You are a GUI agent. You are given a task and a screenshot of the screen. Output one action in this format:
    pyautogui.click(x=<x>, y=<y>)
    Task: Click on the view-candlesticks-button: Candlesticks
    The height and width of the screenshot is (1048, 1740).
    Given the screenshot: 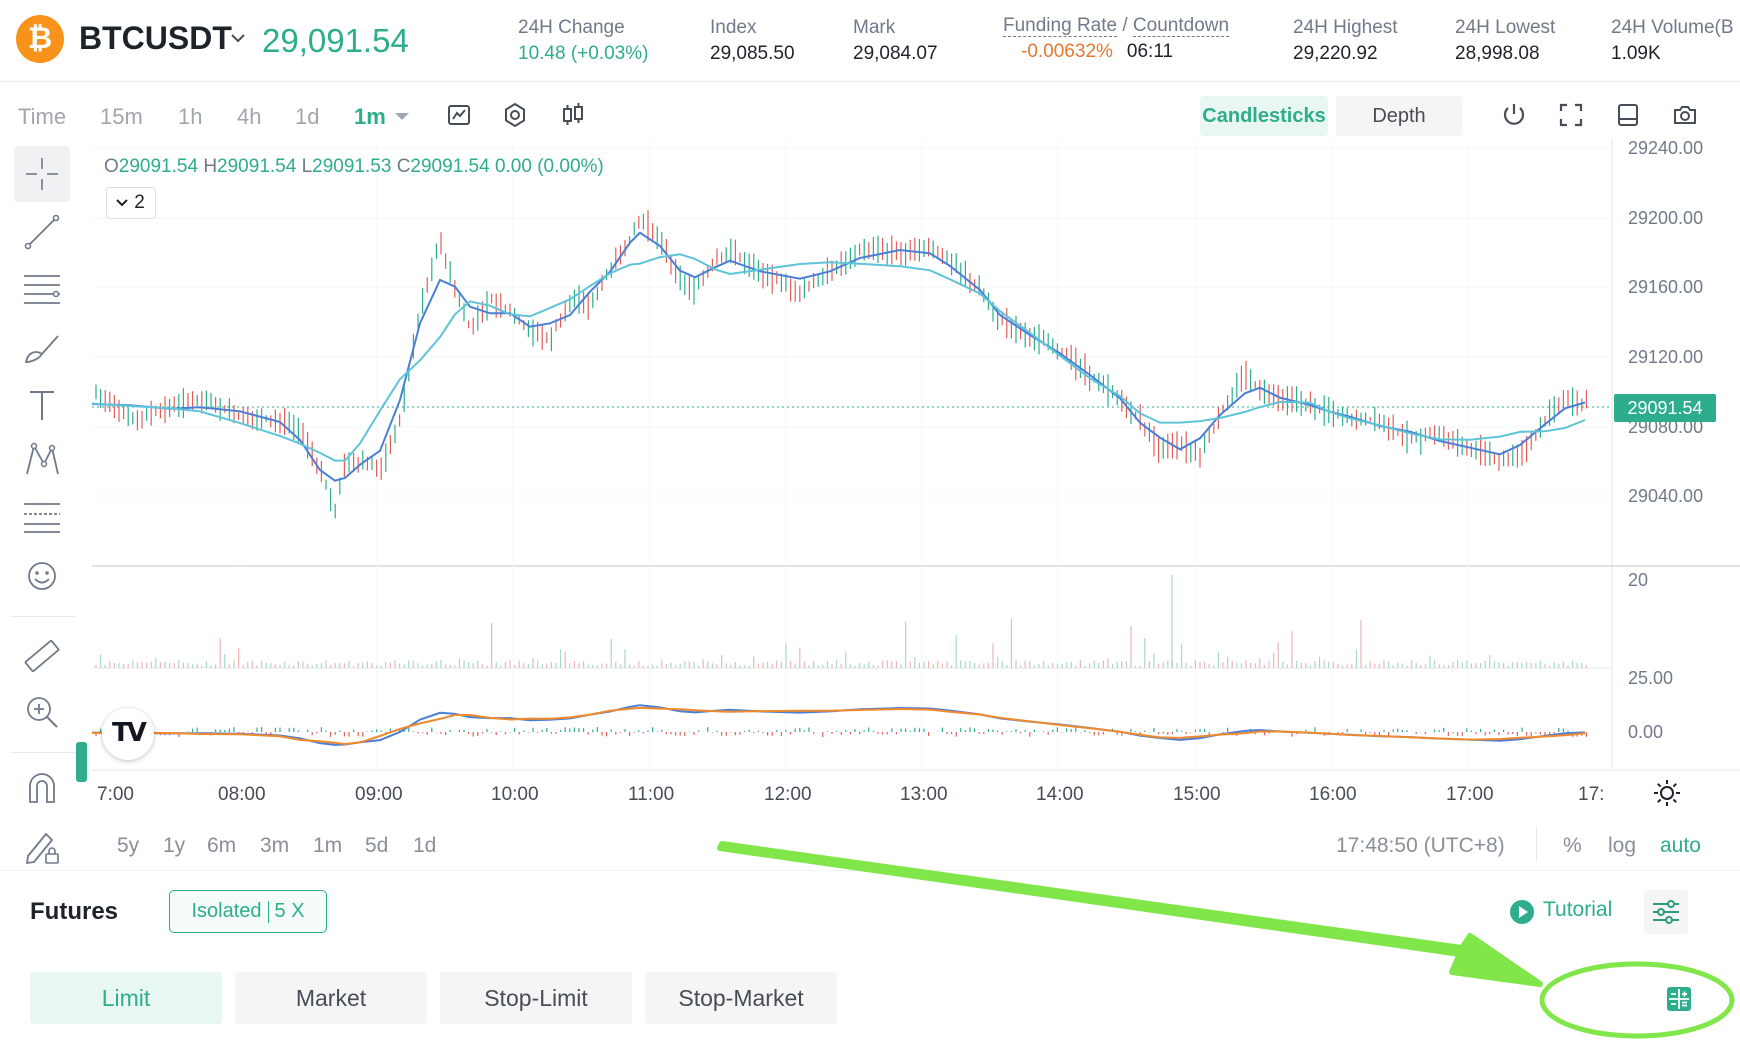 What is the action you would take?
    pyautogui.click(x=1264, y=116)
    